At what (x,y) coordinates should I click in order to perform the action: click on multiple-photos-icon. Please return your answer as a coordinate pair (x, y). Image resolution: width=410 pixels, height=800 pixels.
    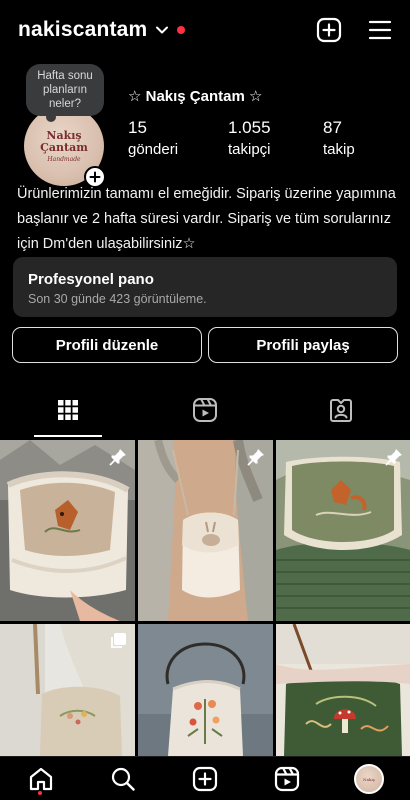
    Looking at the image, I should click on (118, 640).